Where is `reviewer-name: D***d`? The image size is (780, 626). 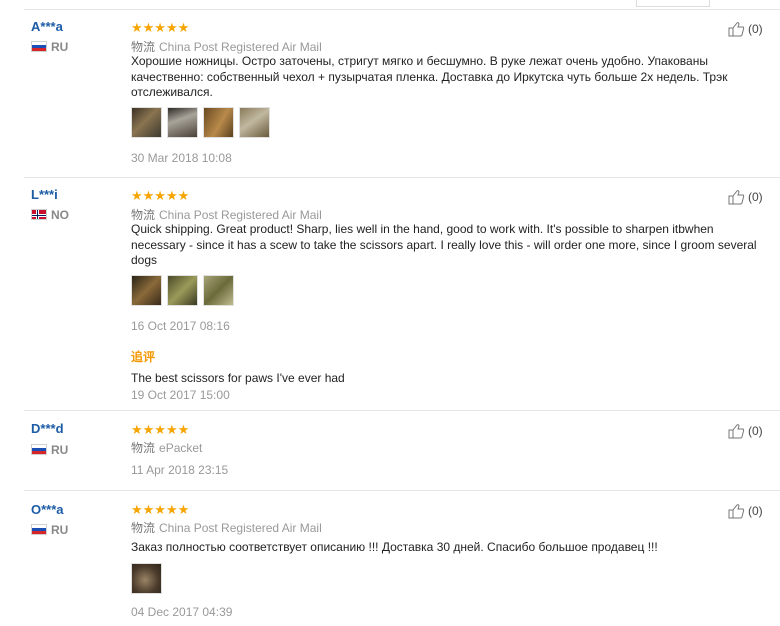
reviewer-name: D***d is located at coordinates (47, 428).